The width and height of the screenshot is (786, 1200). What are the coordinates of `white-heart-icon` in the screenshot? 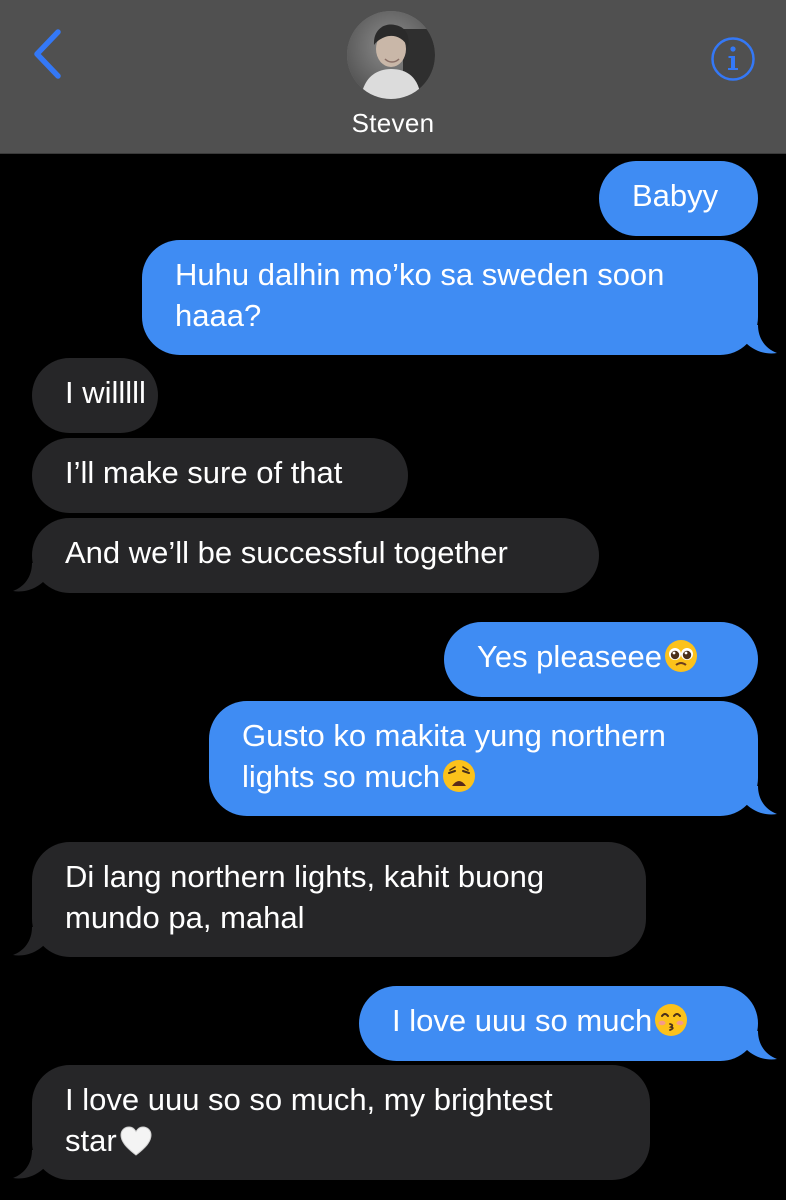 It's located at (136, 1141).